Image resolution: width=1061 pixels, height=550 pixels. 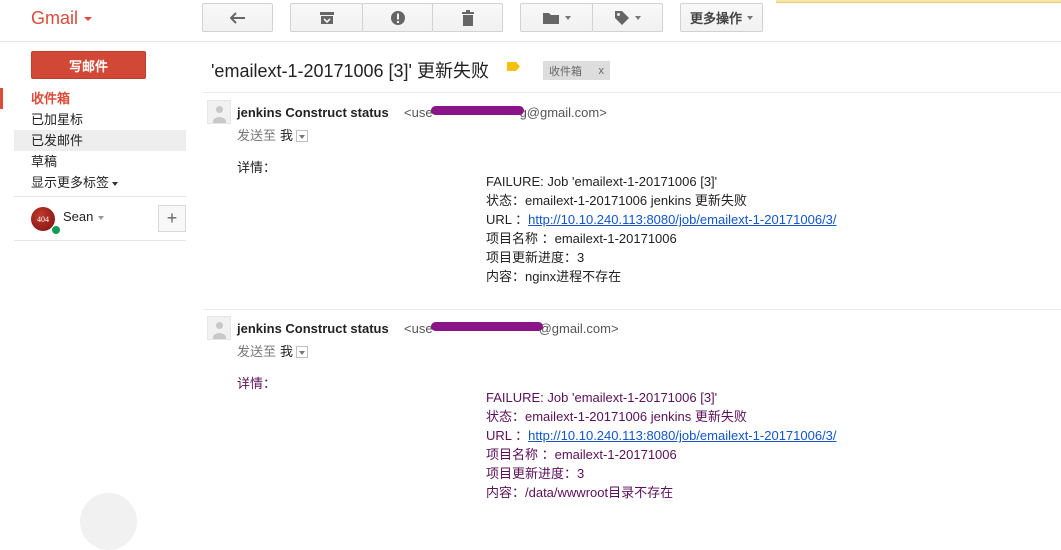 I want to click on gmail-menu: Gmail, so click(x=62, y=18).